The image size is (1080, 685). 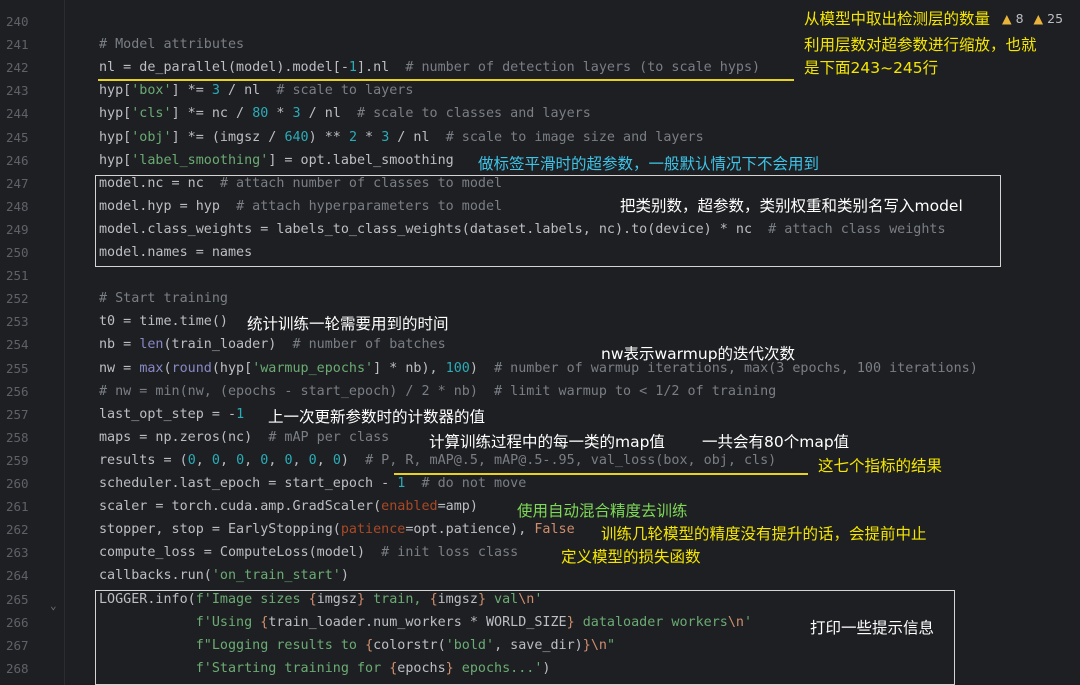 I want to click on code-token: # scale to classes and layers, so click(x=474, y=114).